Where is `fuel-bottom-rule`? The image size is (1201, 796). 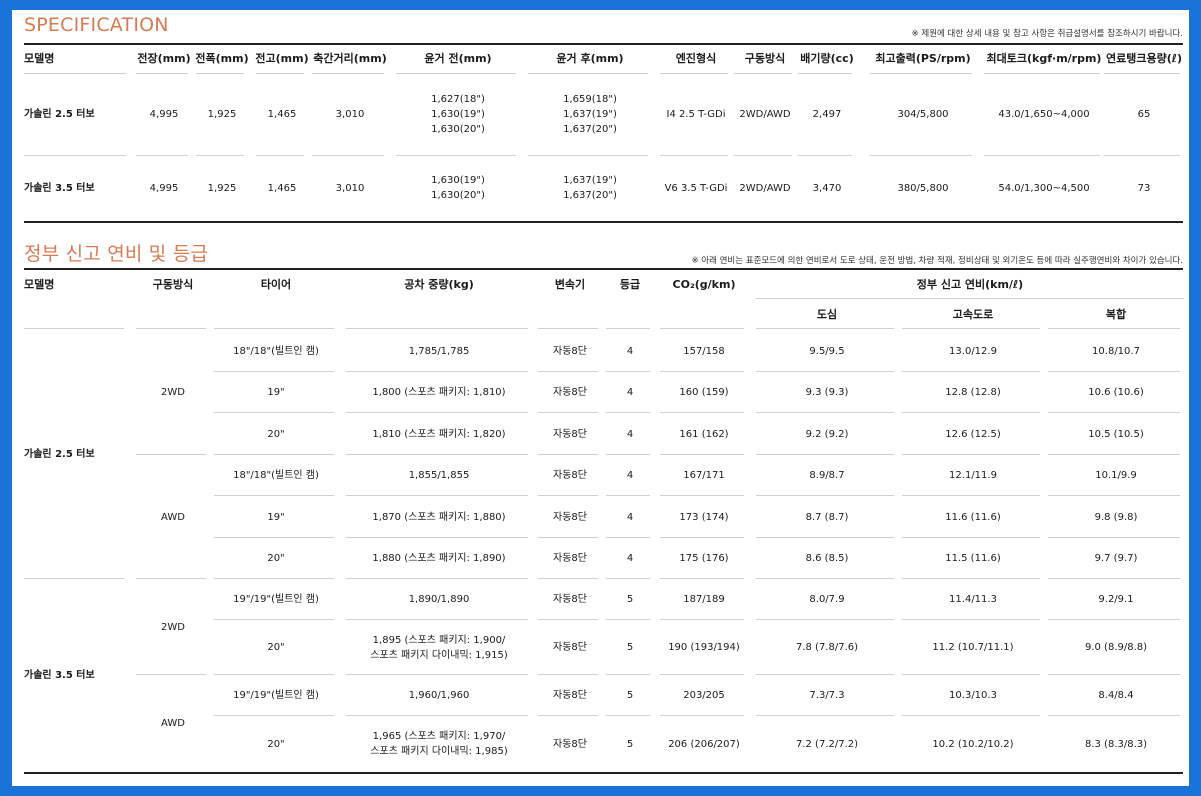
fuel-bottom-rule is located at coordinates (603, 773).